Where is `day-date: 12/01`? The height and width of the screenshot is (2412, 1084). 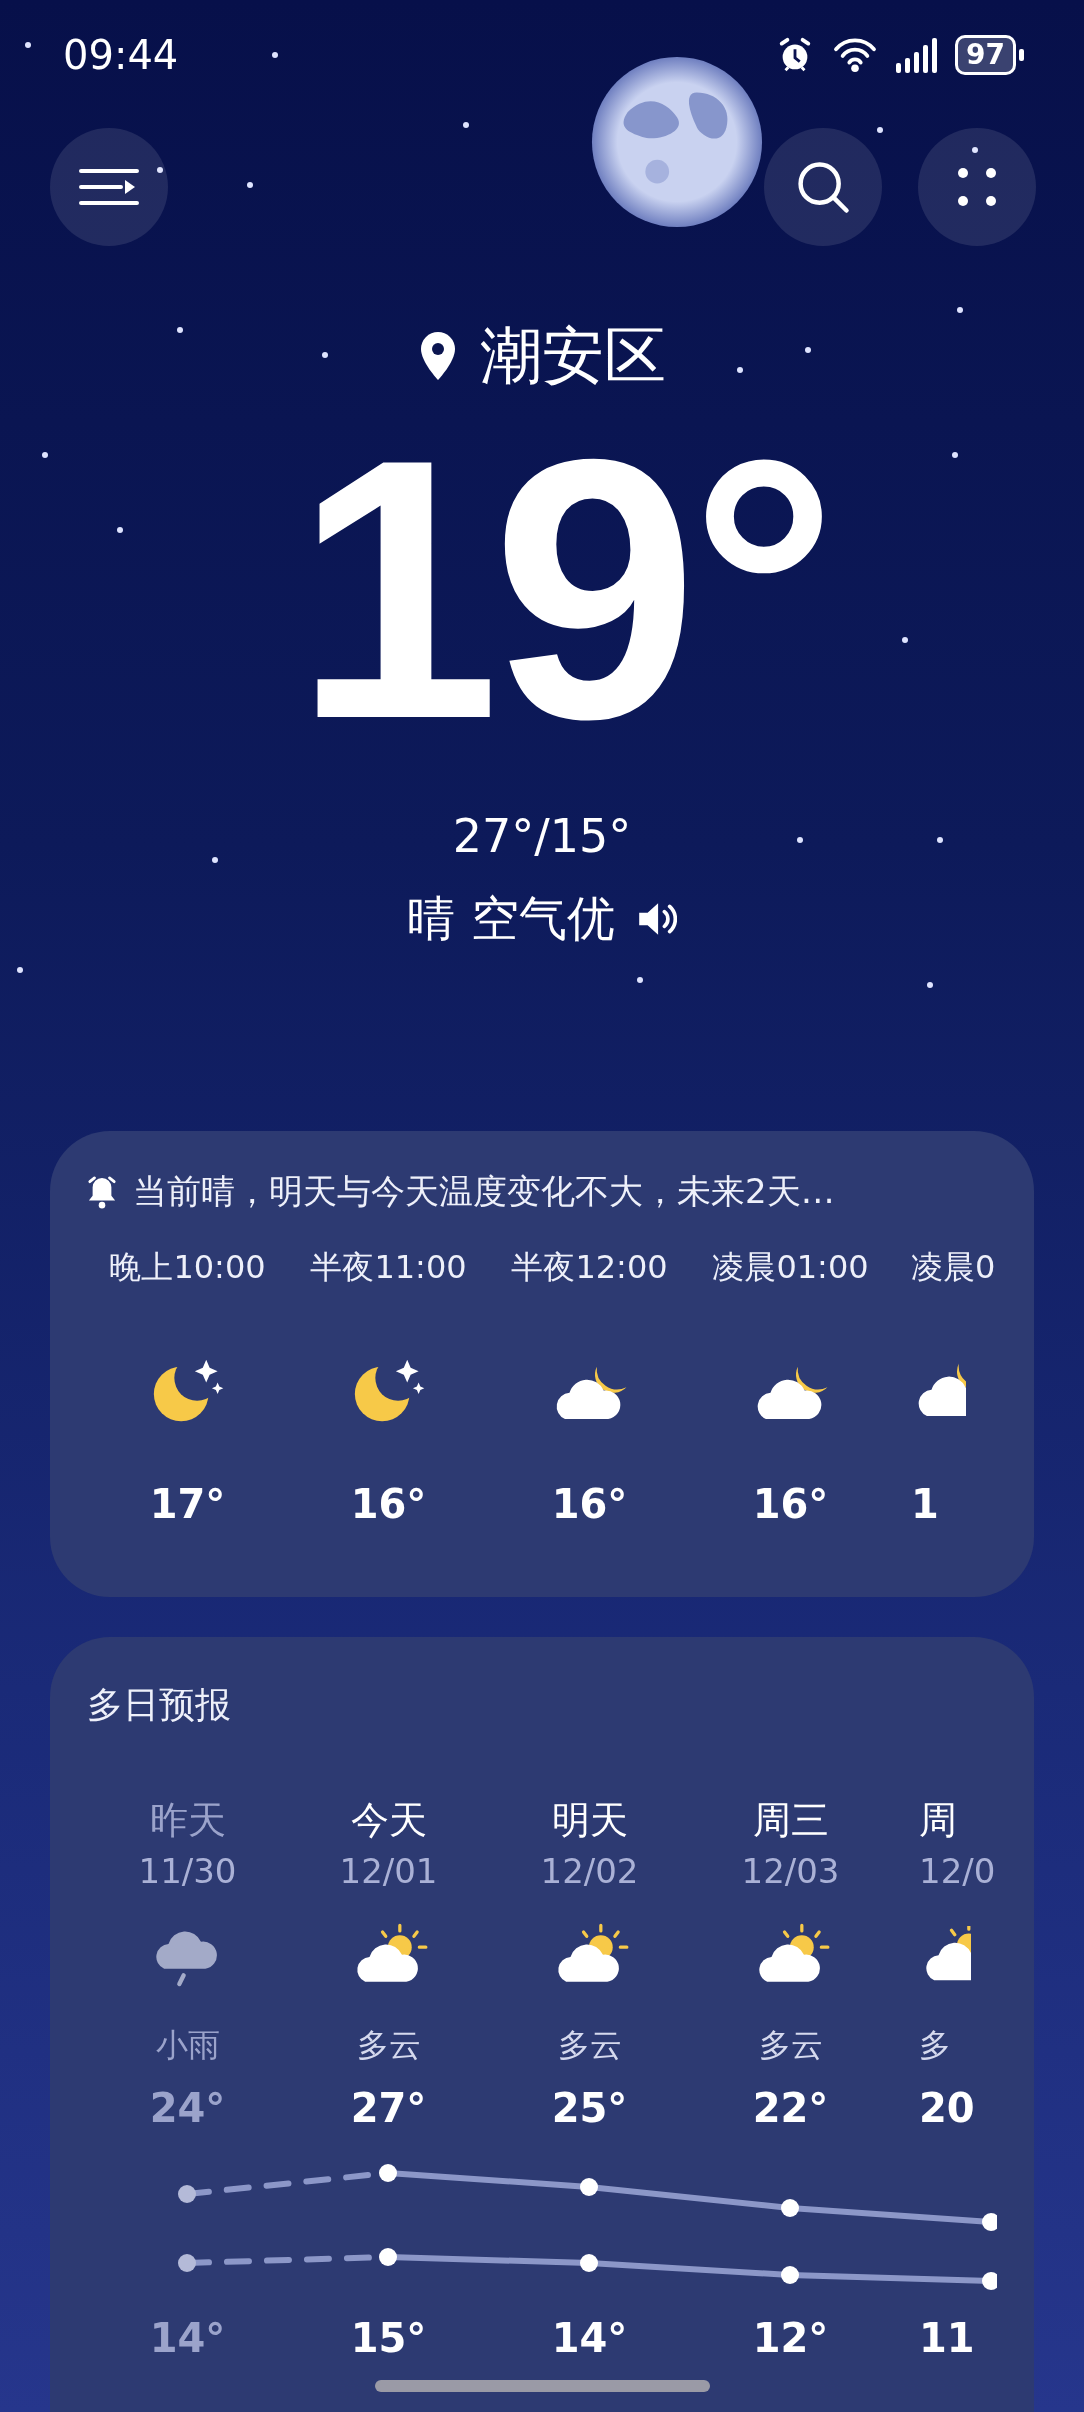
day-date: 12/01 is located at coordinates (388, 1871).